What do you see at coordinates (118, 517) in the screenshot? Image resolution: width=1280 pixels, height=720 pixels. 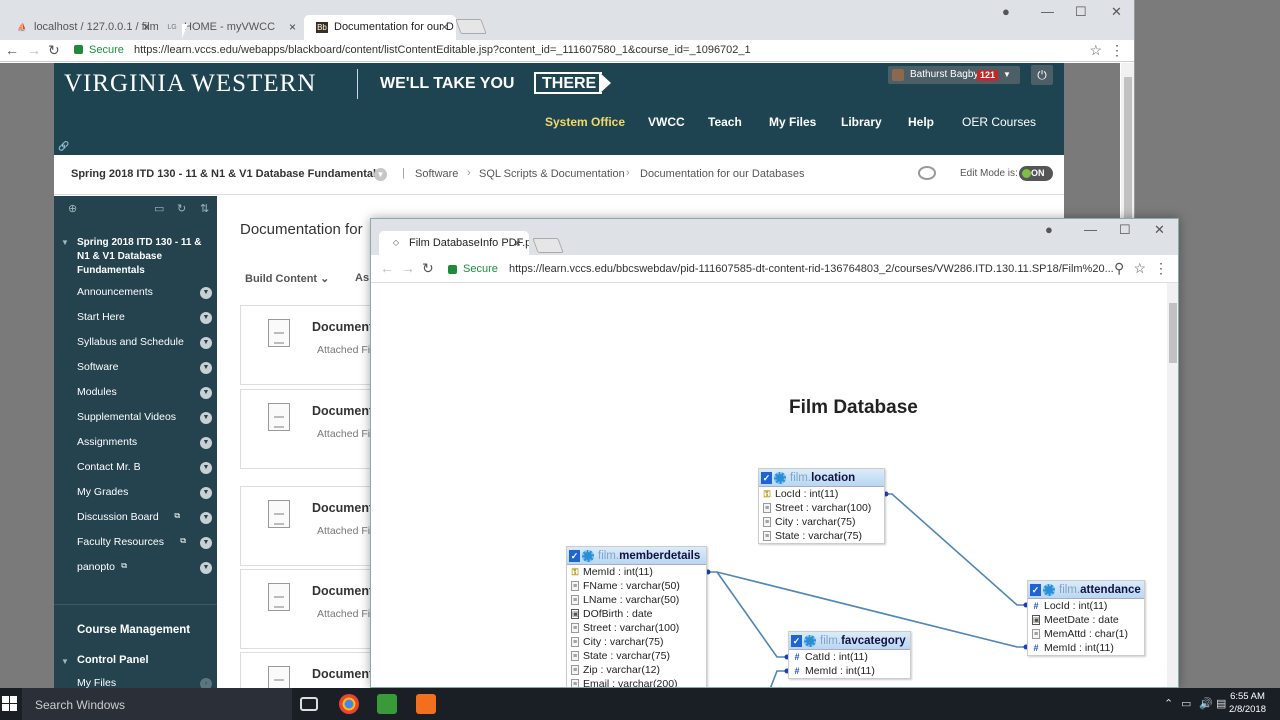 I see `sidebar-item-discussion-board: Discussion Board` at bounding box center [118, 517].